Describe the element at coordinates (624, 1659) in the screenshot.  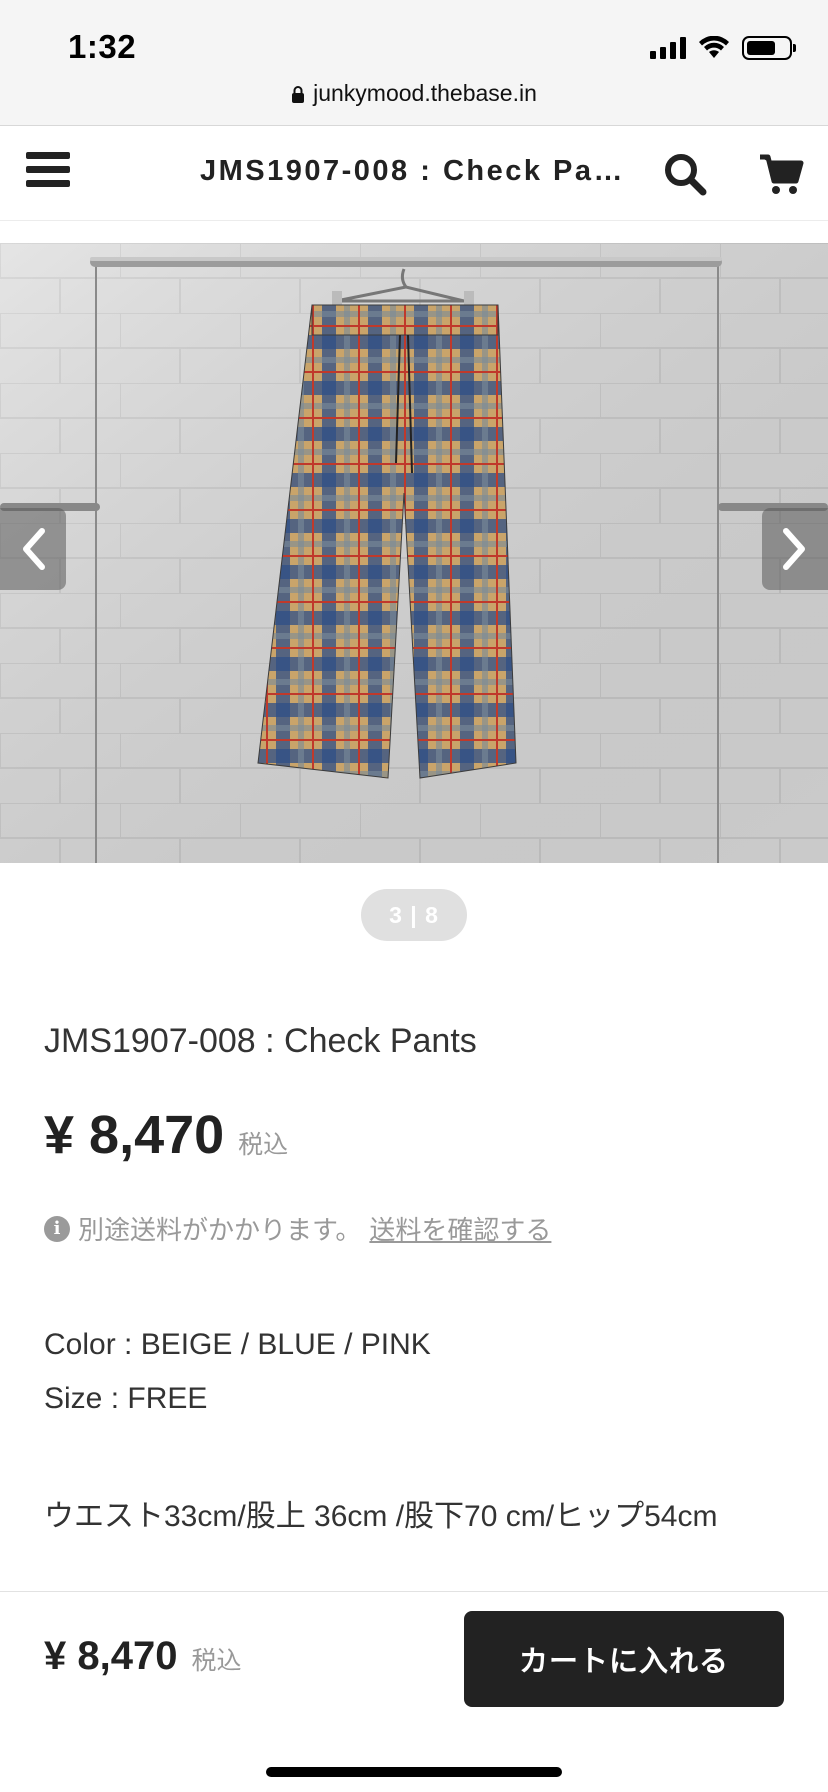
I see `add-to-cart-button: カートに入れる` at that location.